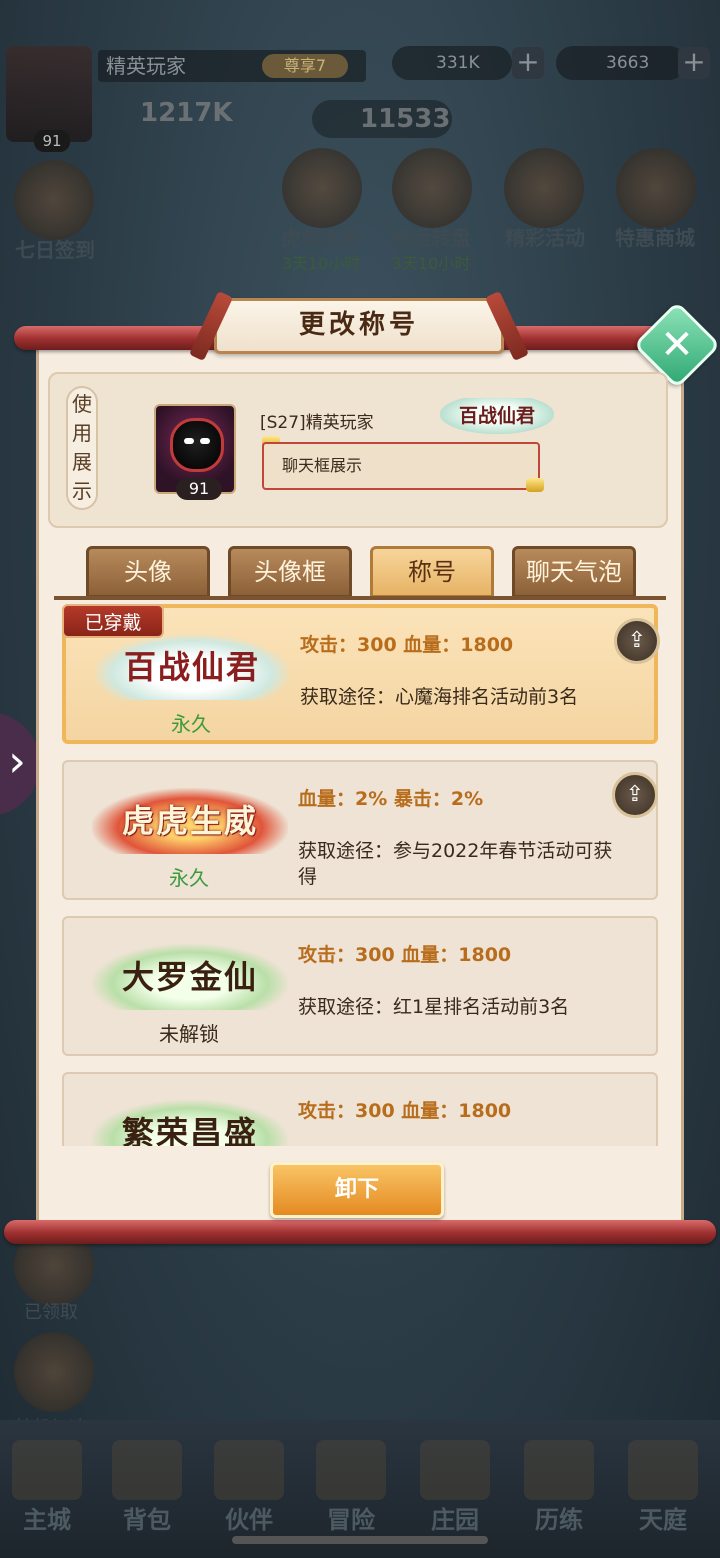  I want to click on nav-adventure: 冒险, so click(351, 1520).